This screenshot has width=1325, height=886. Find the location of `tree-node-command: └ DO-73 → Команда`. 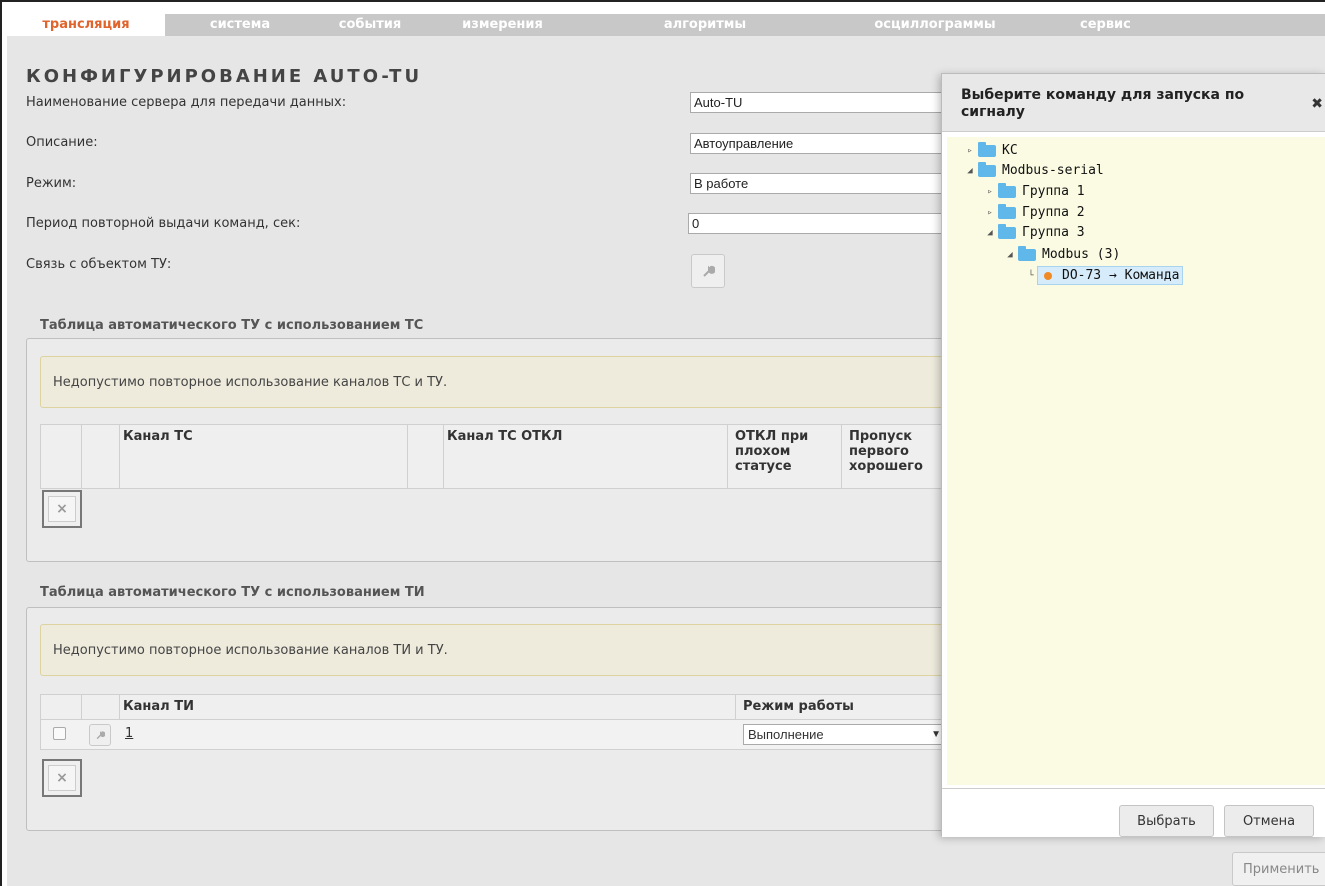

tree-node-command: └ DO-73 → Команда is located at coordinates (1104, 275).